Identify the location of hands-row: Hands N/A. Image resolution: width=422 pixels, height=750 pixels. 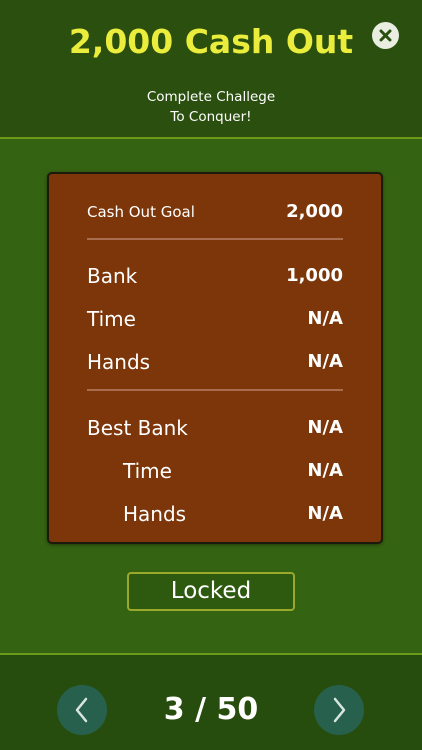
(217, 362).